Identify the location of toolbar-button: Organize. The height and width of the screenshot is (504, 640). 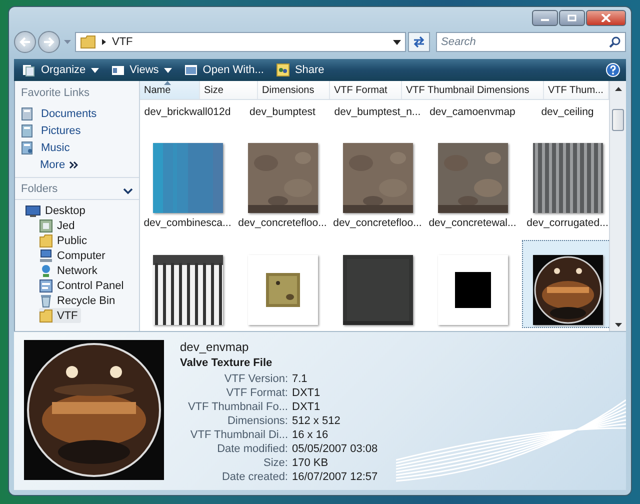
(60, 70).